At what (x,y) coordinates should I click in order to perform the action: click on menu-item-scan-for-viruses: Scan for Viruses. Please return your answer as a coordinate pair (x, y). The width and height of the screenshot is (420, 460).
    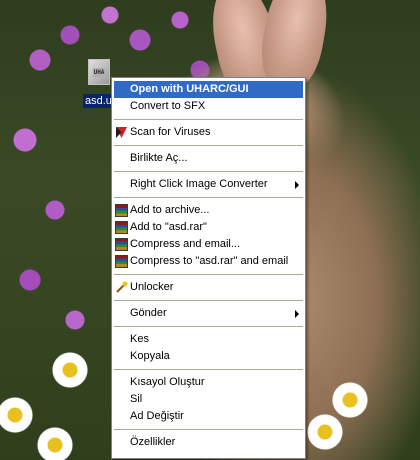
    Looking at the image, I should click on (208, 132).